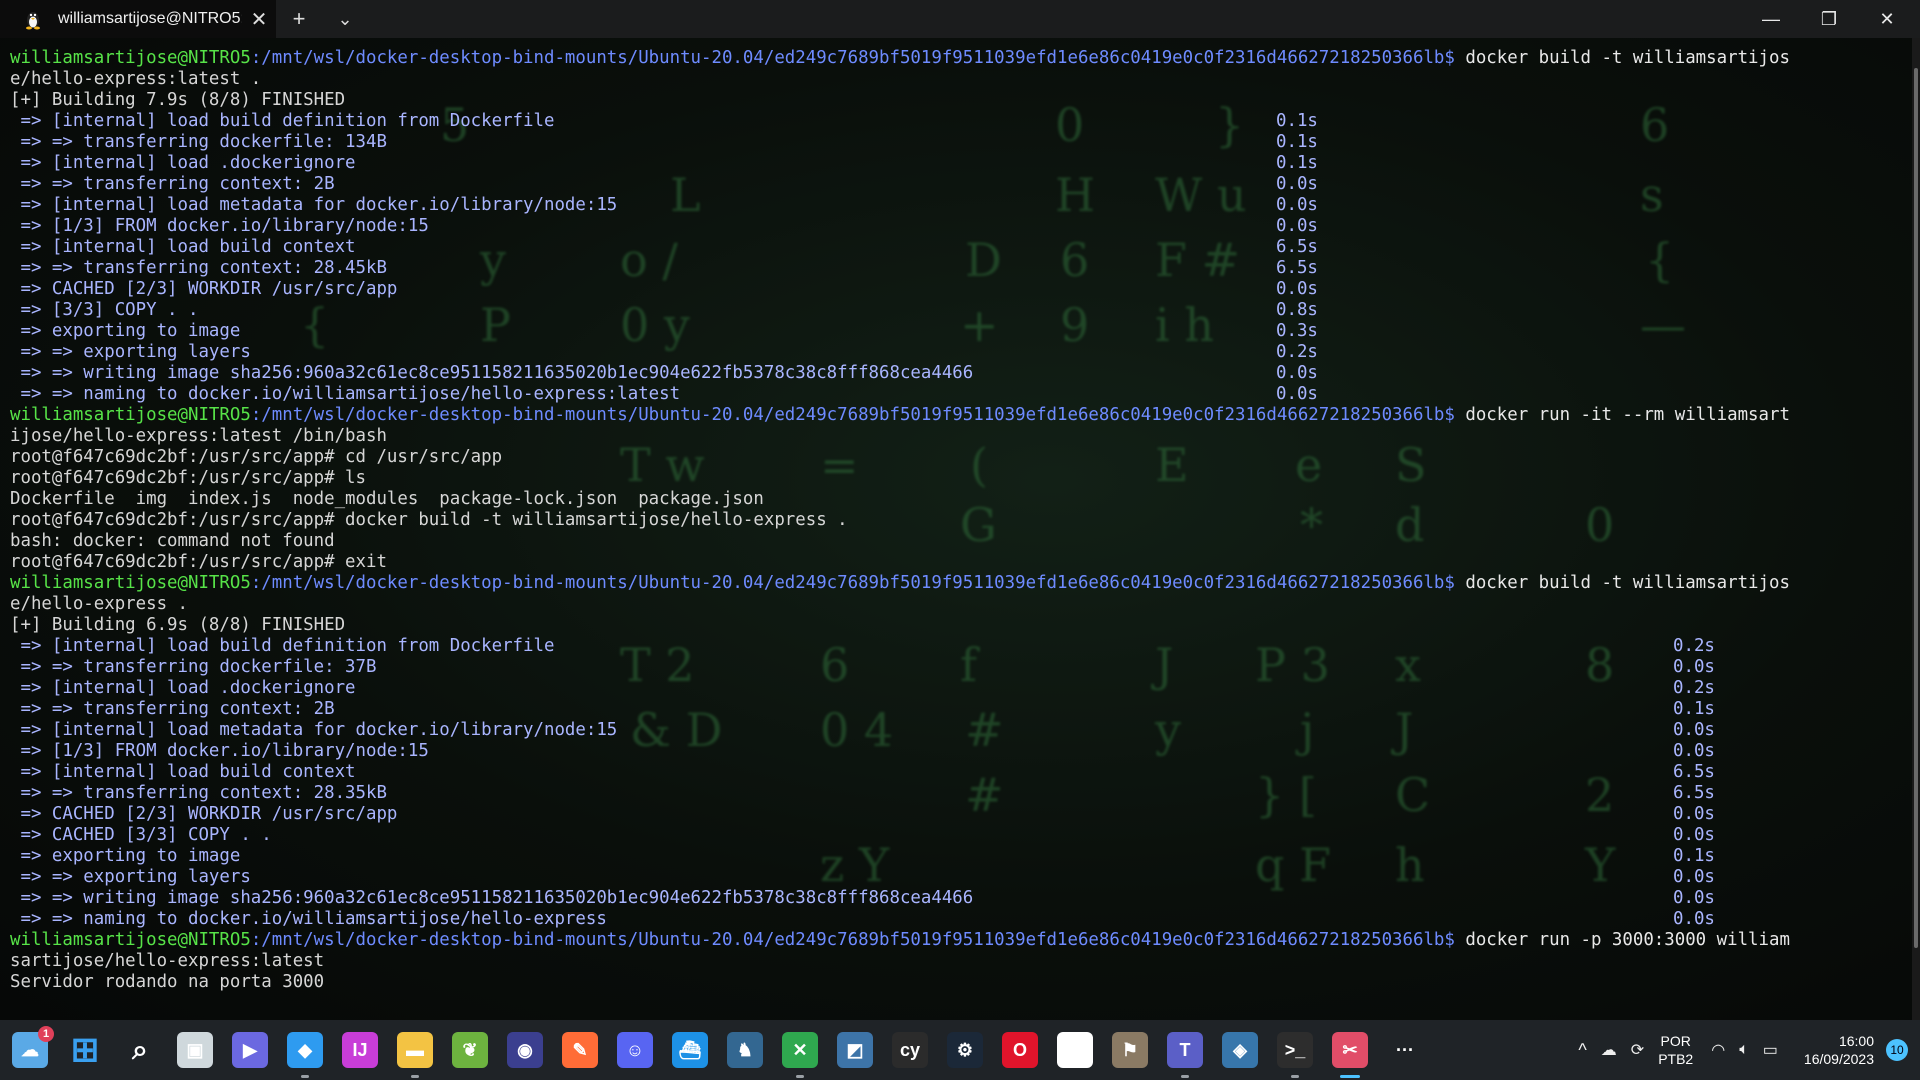  I want to click on snipping-tool-icon: ✂, so click(1350, 1055).